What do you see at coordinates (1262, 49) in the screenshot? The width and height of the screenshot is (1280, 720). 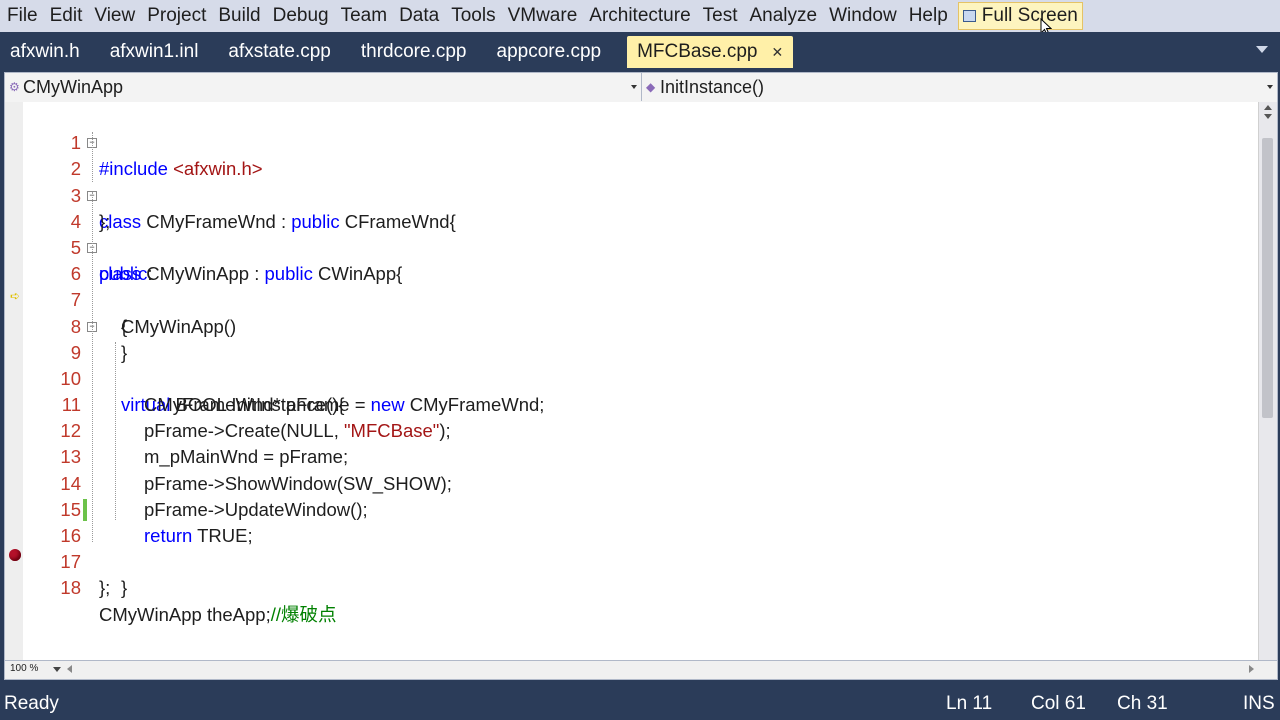 I see `tab-overflow-icon` at bounding box center [1262, 49].